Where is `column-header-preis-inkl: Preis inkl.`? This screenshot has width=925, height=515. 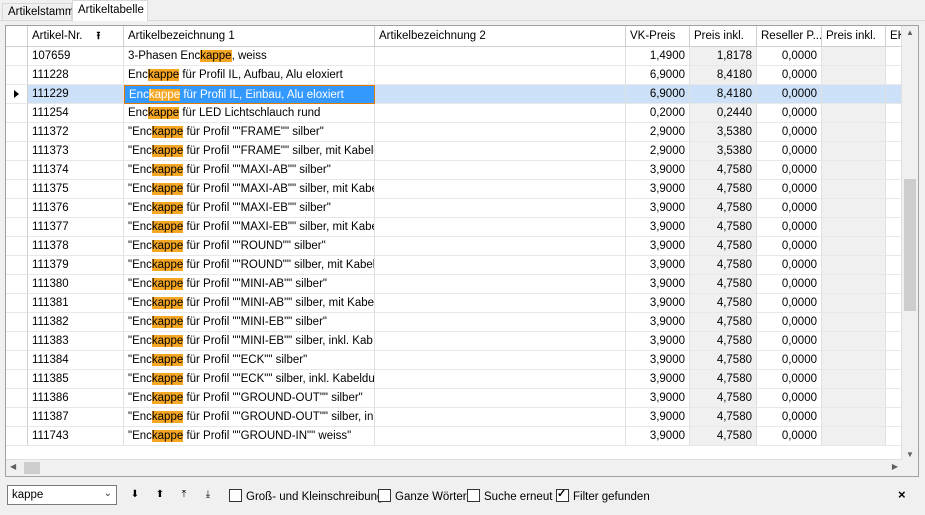
column-header-preis-inkl: Preis inkl. is located at coordinates (723, 36).